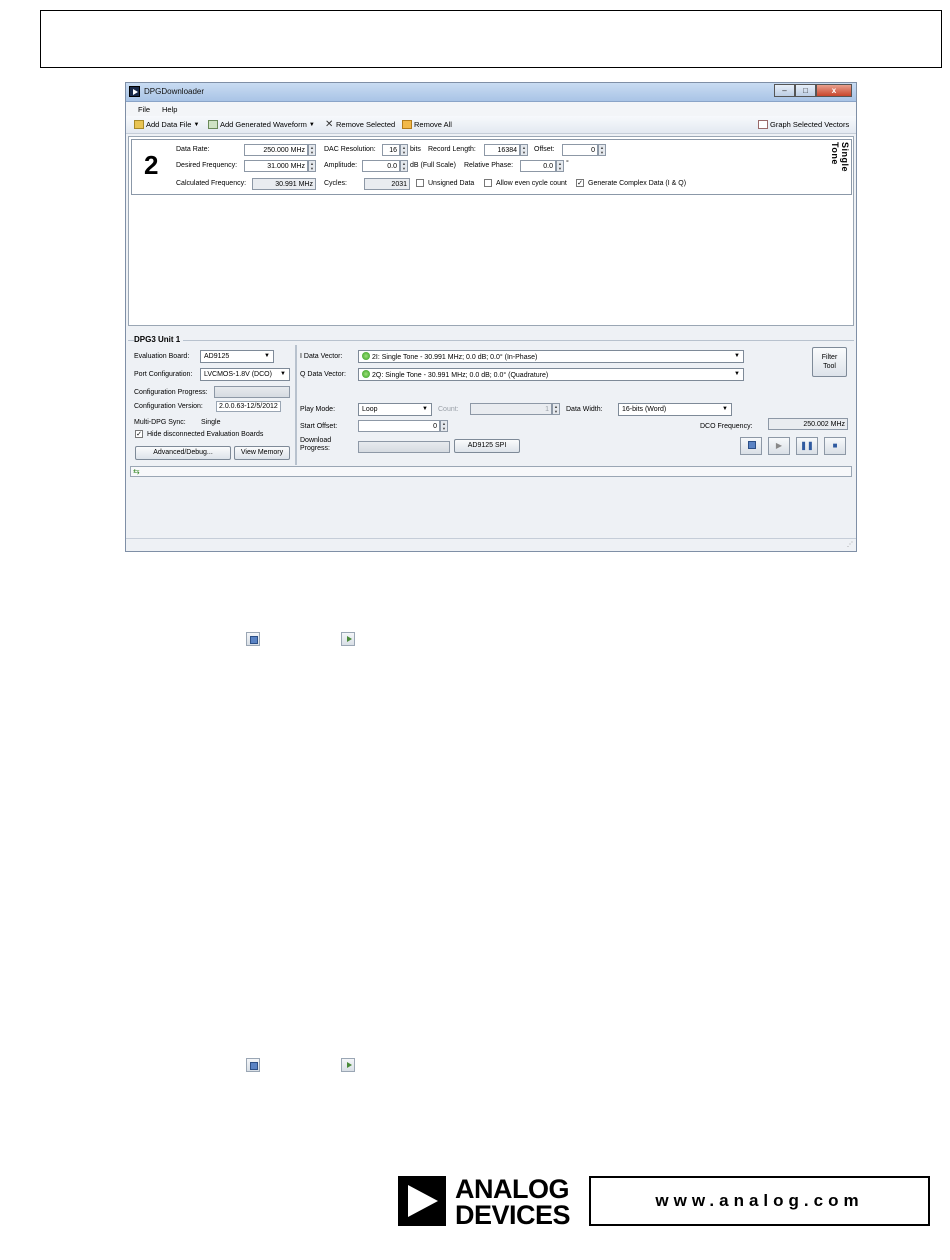  Describe the element at coordinates (238, 374) in the screenshot. I see `port-configuration-value: LVCMOS-1.8V (DCO)` at that location.